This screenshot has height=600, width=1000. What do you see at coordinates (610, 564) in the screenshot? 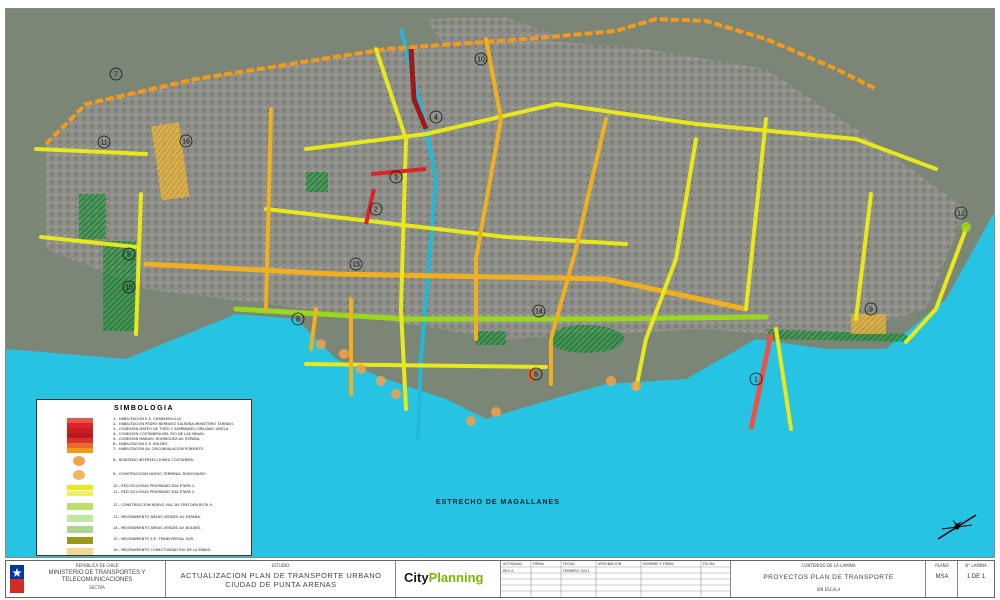
I see `grid-header: APROBACION` at bounding box center [610, 564].